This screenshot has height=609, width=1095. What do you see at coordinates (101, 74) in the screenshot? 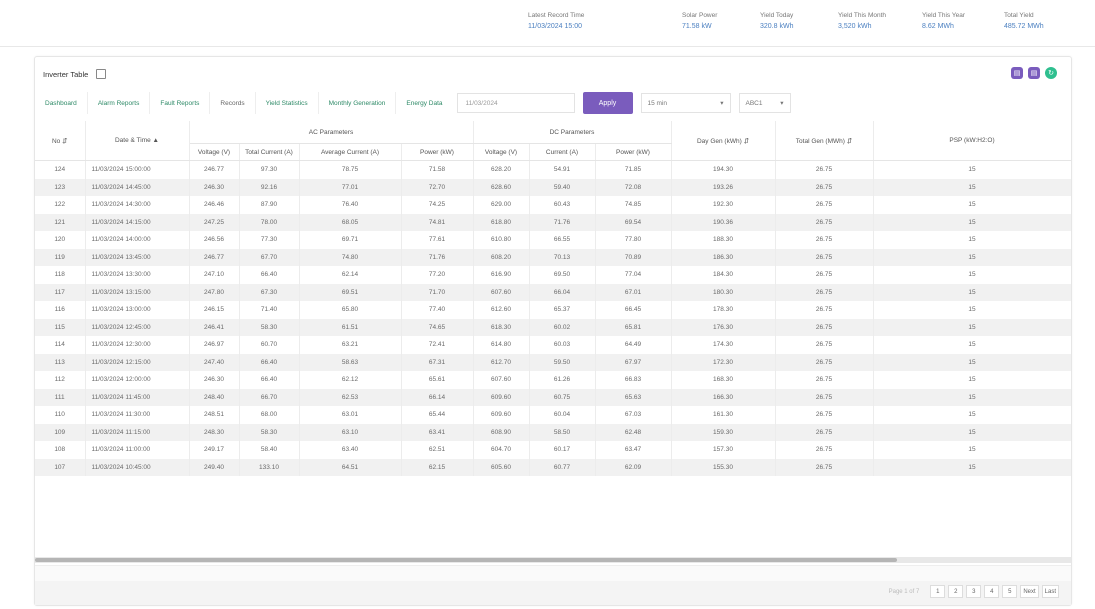
I see `copy-icon` at bounding box center [101, 74].